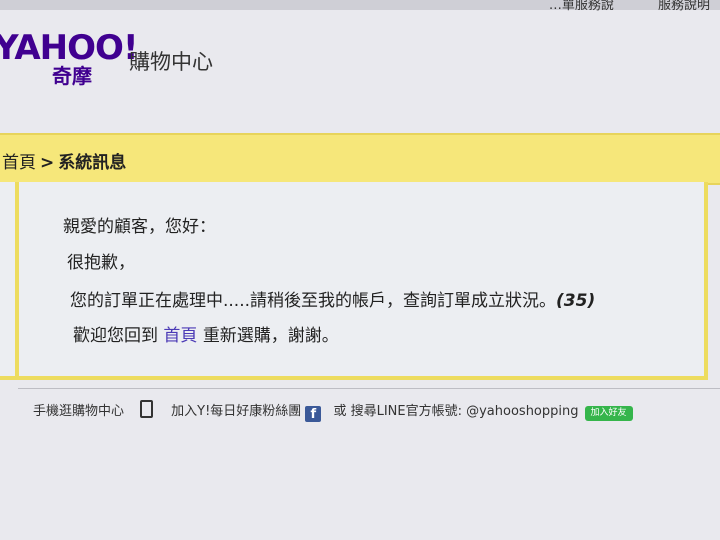  I want to click on message-body: 您的訂單正在處理中.....請稍後至我的帳戶，查詢訂單成立狀況。(35), so click(332, 298).